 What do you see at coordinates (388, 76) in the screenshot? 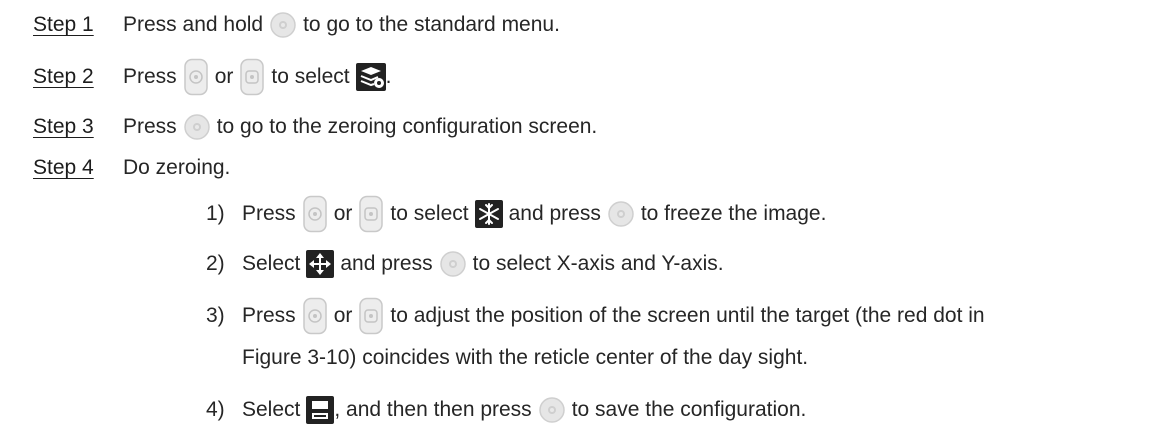
I see `step-text-part: .` at bounding box center [388, 76].